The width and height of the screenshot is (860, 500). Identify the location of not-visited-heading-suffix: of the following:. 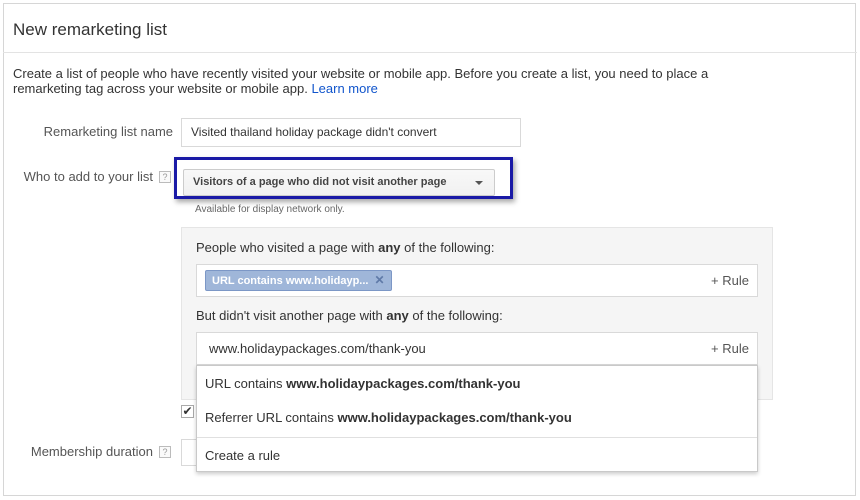
(455, 315).